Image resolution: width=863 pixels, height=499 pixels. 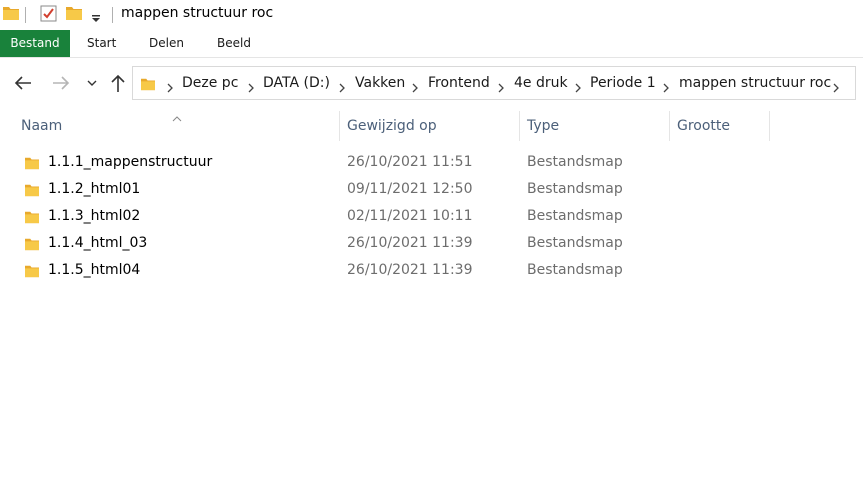 I want to click on tab-bestand: Bestand, so click(x=35, y=43).